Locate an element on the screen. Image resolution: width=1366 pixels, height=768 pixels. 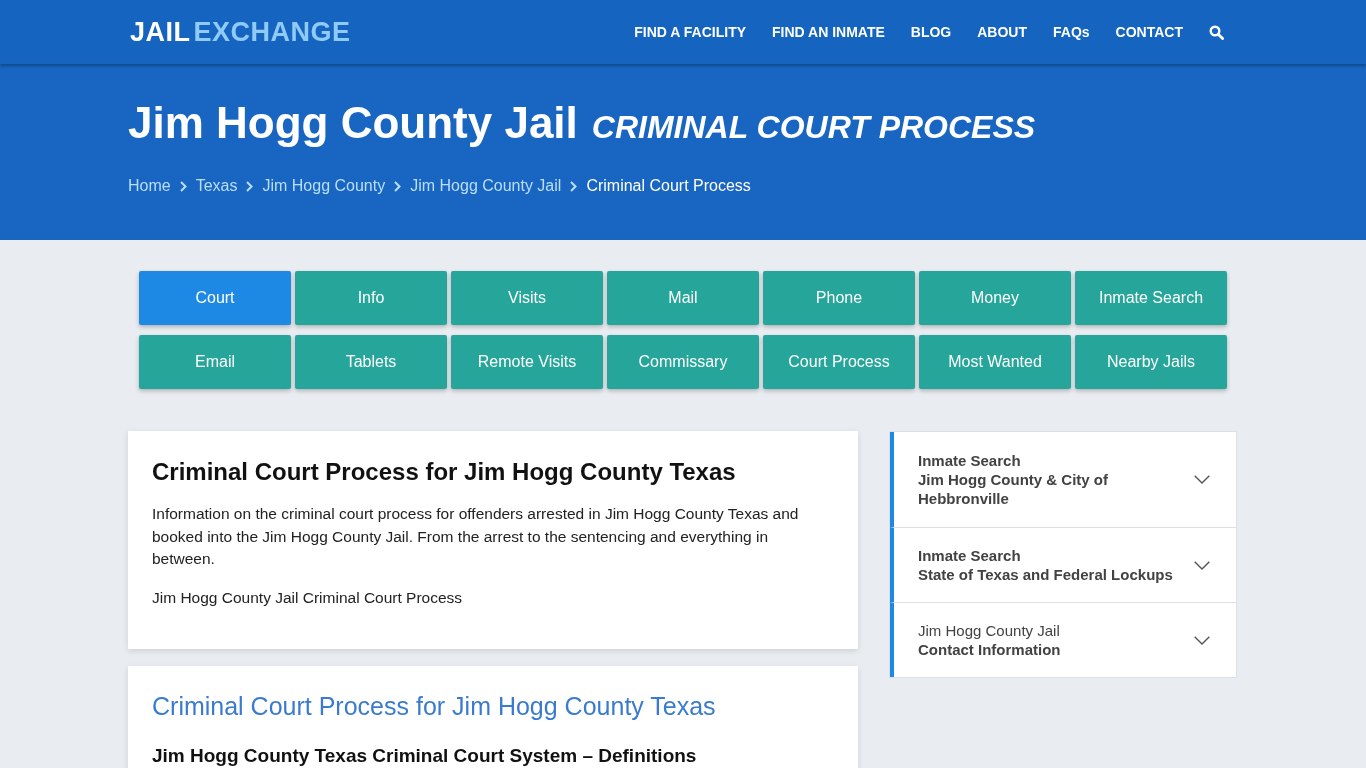
page-title: Jim Hogg County Jail is located at coordinates (353, 123).